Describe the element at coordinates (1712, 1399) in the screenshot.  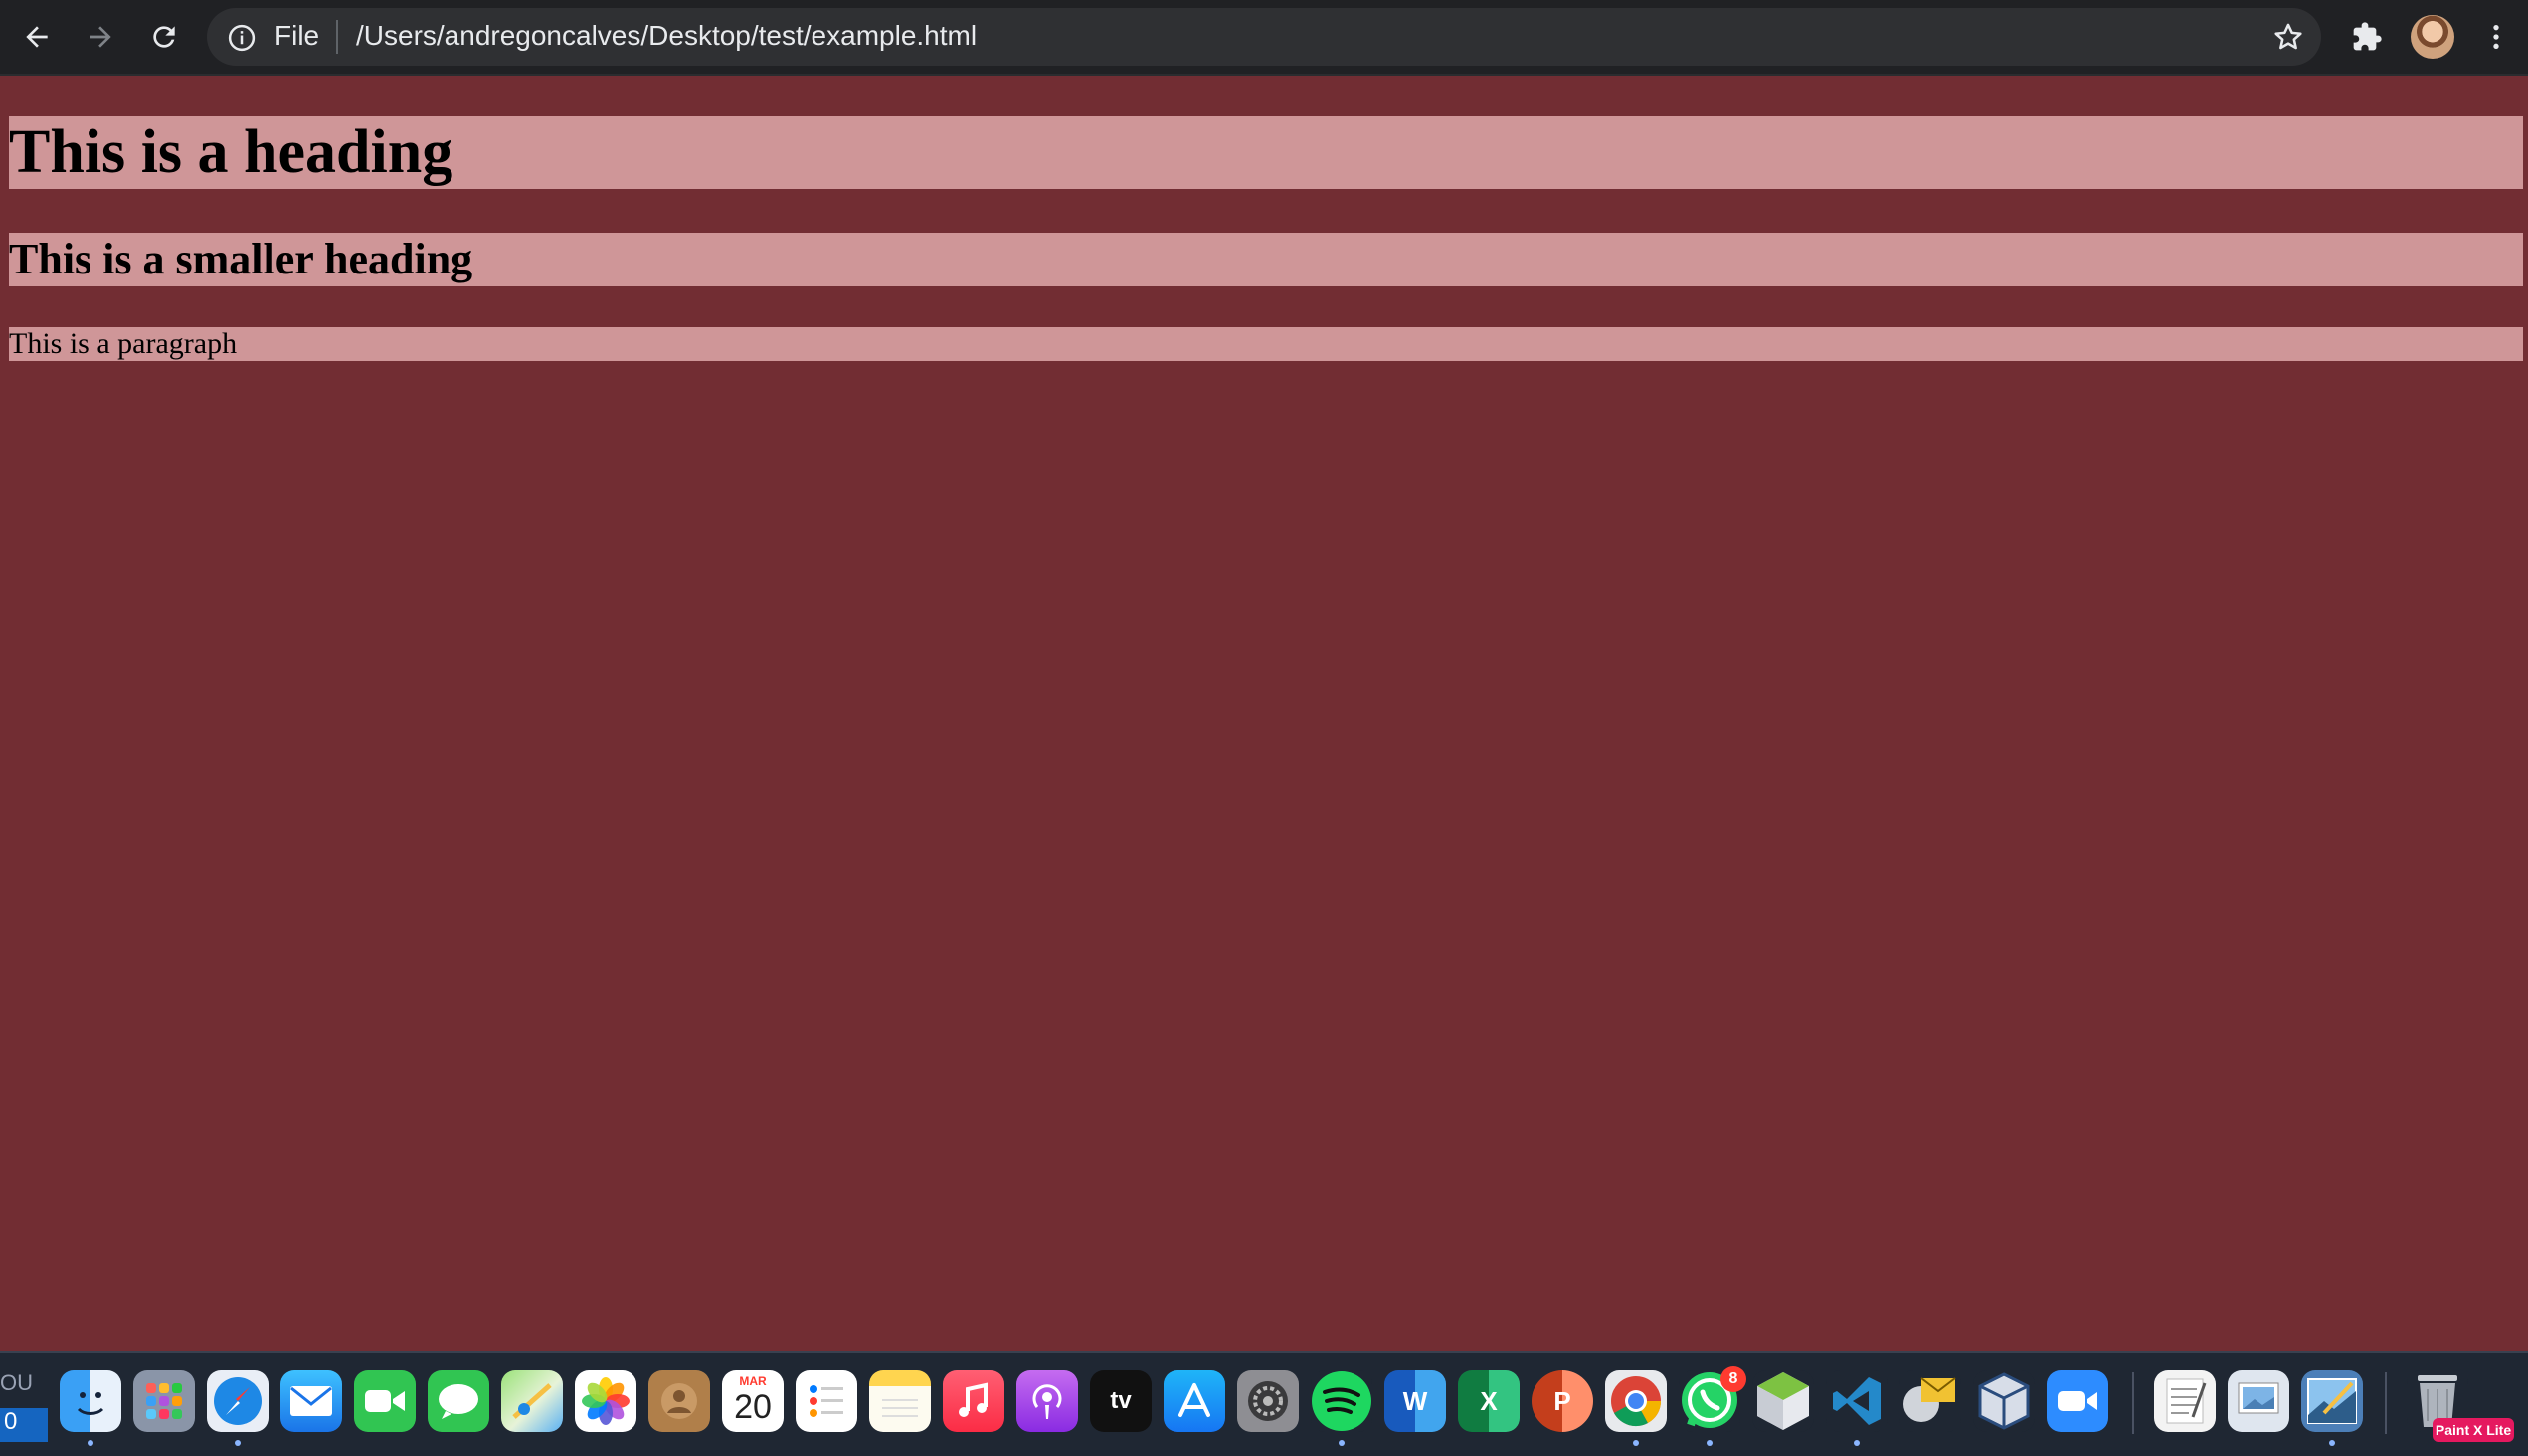
I see `whatsapp-icon: 8` at that location.